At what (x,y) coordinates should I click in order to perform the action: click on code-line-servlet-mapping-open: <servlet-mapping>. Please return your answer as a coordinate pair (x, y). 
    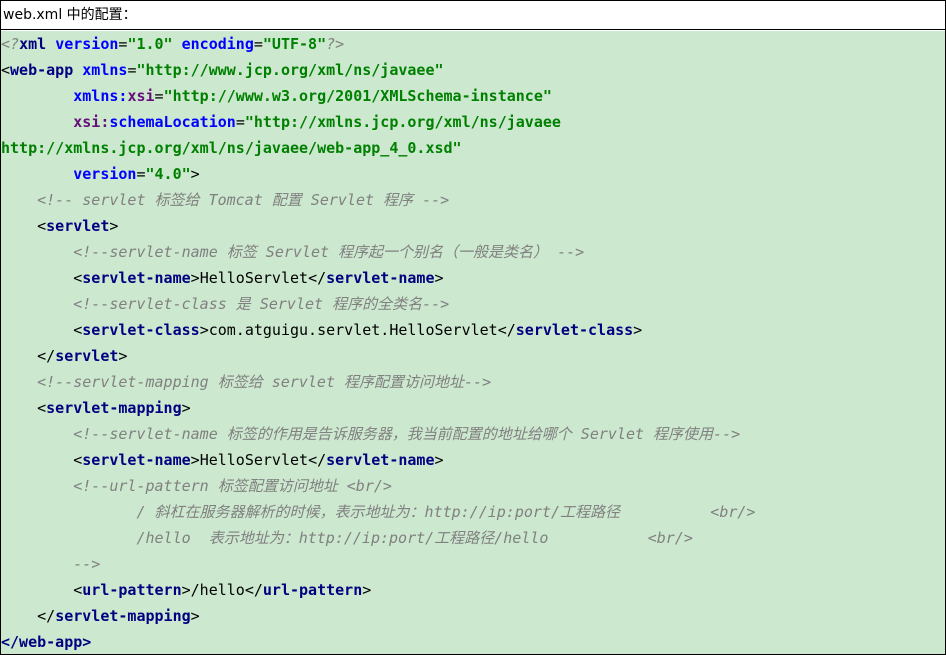
    Looking at the image, I should click on (96, 408).